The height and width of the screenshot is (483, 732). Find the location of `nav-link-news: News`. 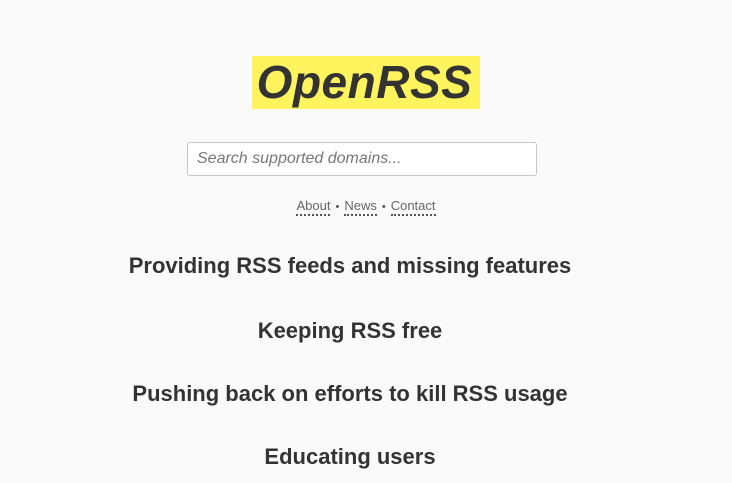

nav-link-news: News is located at coordinates (360, 207).